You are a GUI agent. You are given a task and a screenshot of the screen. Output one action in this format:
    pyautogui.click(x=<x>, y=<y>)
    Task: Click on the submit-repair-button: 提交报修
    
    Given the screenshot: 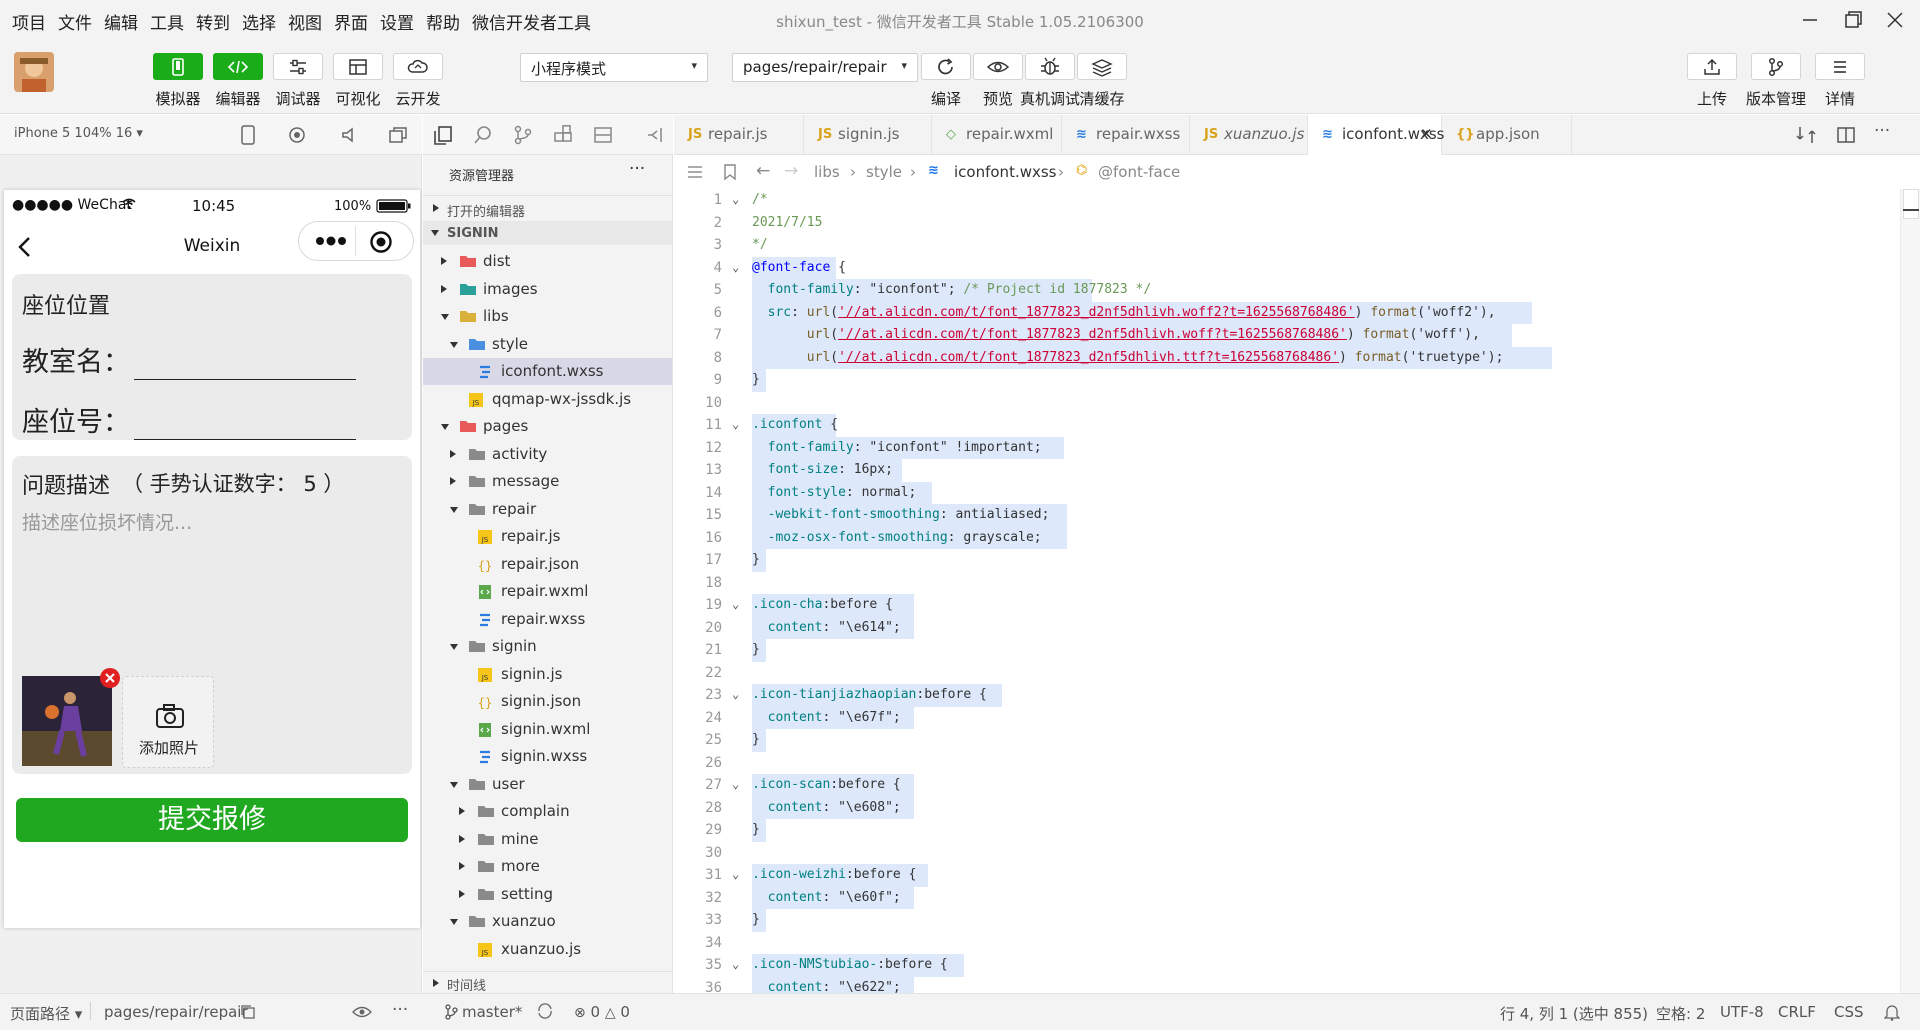 What is the action you would take?
    pyautogui.click(x=212, y=820)
    